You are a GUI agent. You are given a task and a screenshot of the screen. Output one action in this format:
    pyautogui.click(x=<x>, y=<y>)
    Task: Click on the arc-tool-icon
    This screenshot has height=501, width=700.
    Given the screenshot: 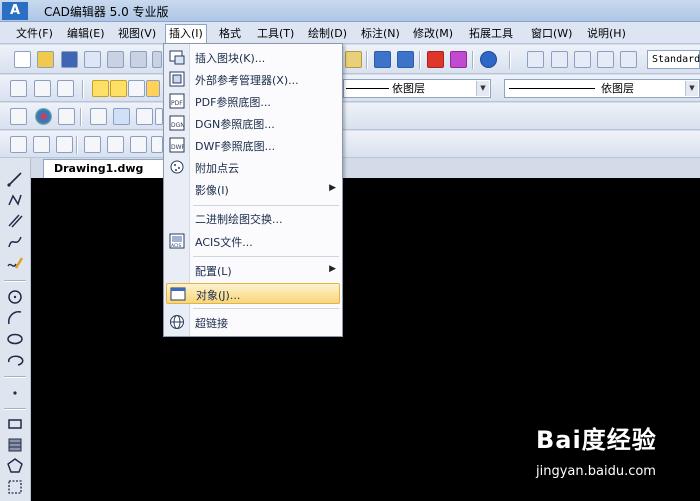 What is the action you would take?
    pyautogui.click(x=15, y=318)
    